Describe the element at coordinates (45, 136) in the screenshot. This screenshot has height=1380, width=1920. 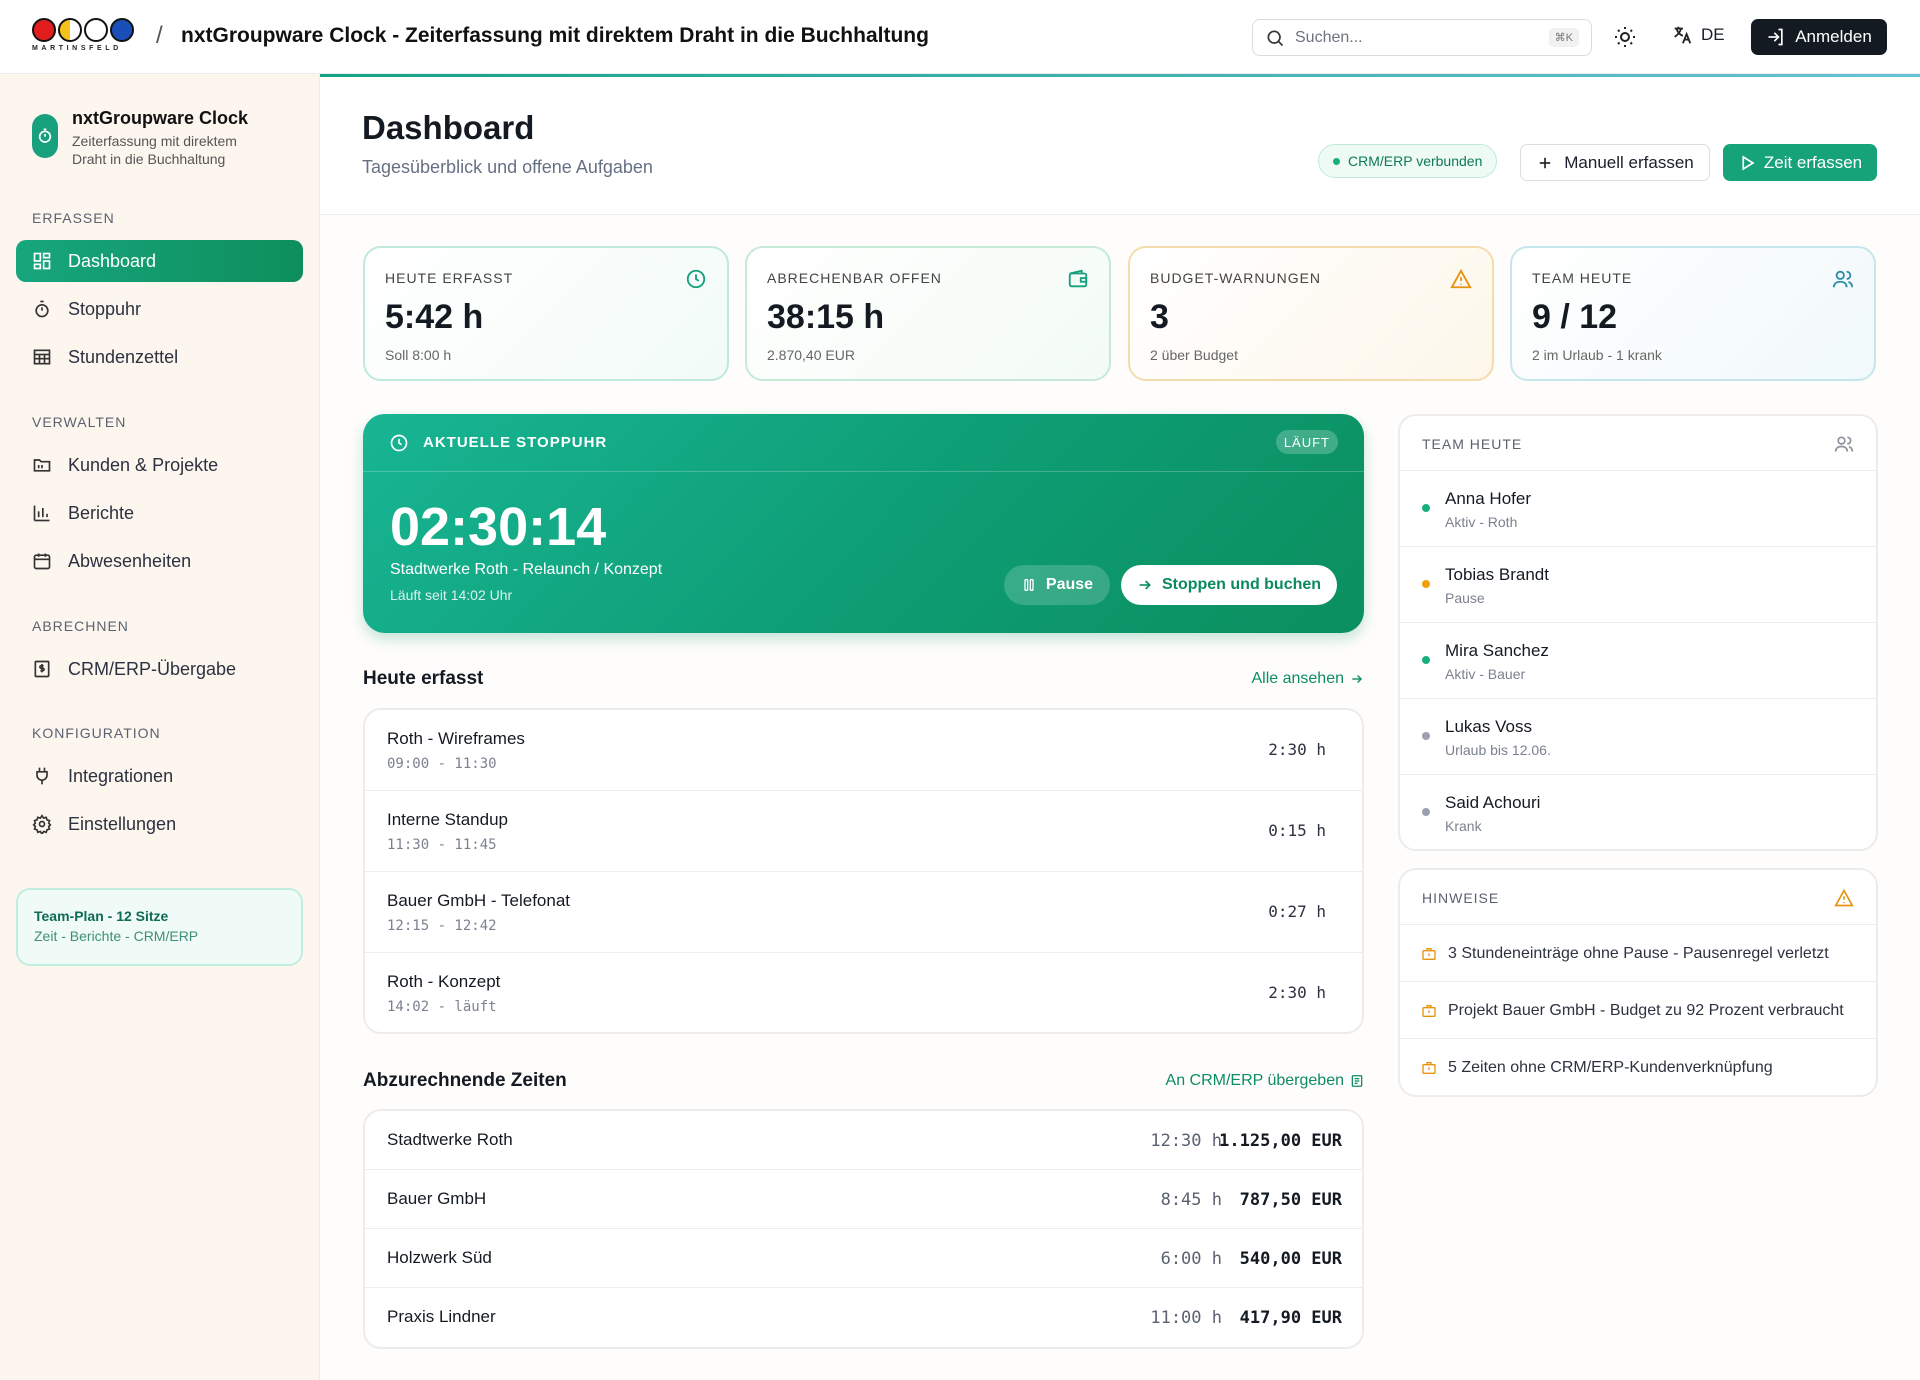
I see `stopwatch-brand-icon` at that location.